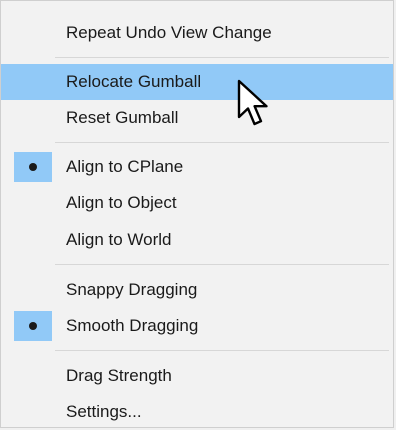 The image size is (396, 430). I want to click on menu-item-label: Drag Strength, so click(119, 375).